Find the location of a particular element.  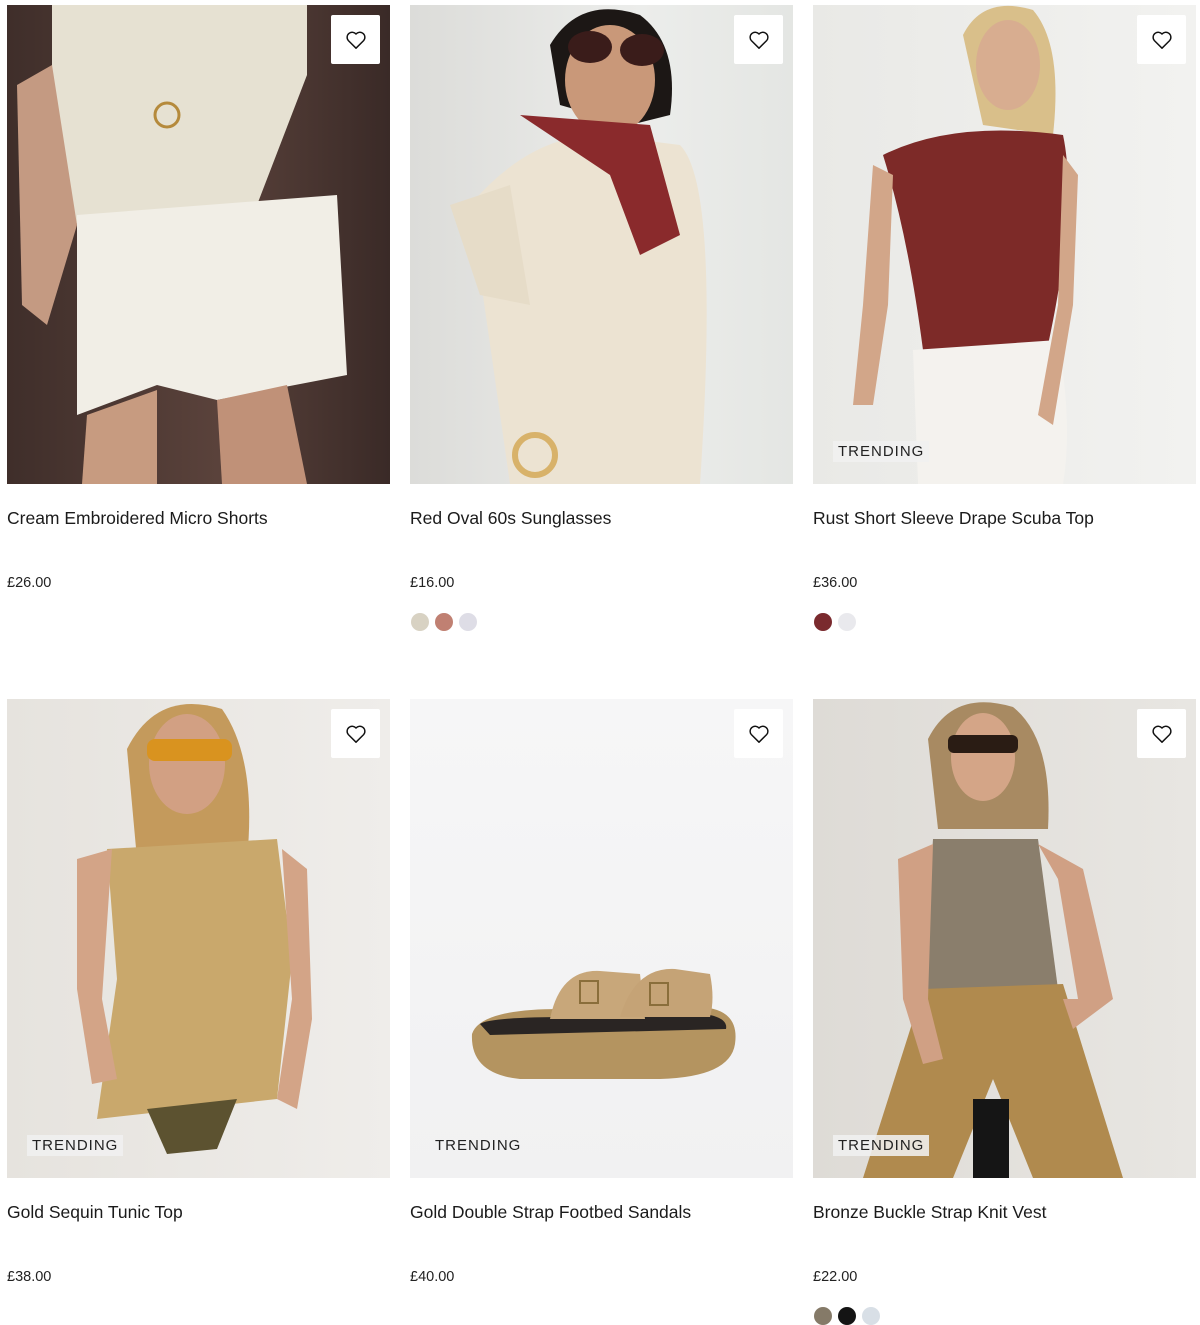

product-price: £40.00 is located at coordinates (432, 1277).